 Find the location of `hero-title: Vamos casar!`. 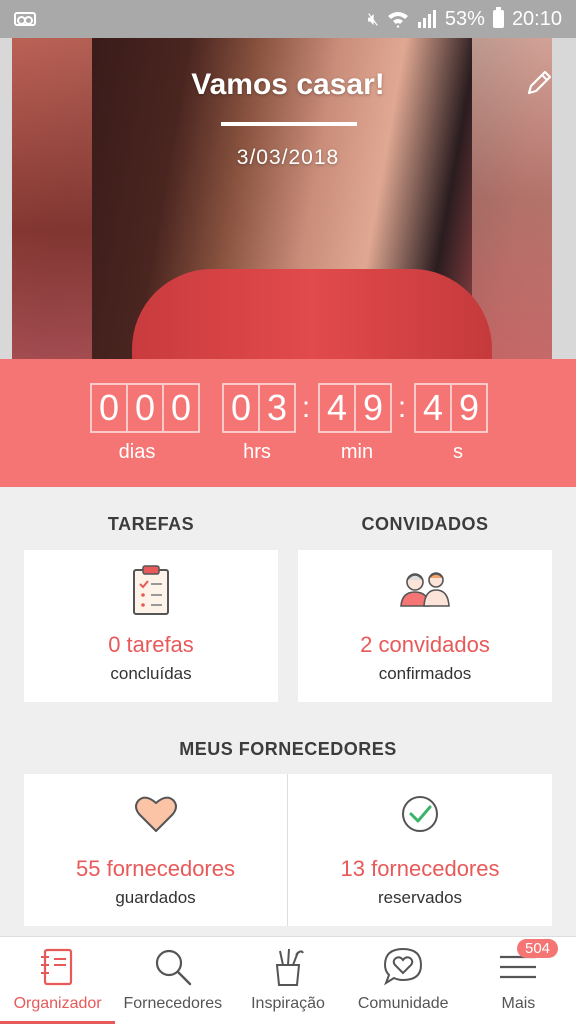

hero-title: Vamos casar! is located at coordinates (288, 84).